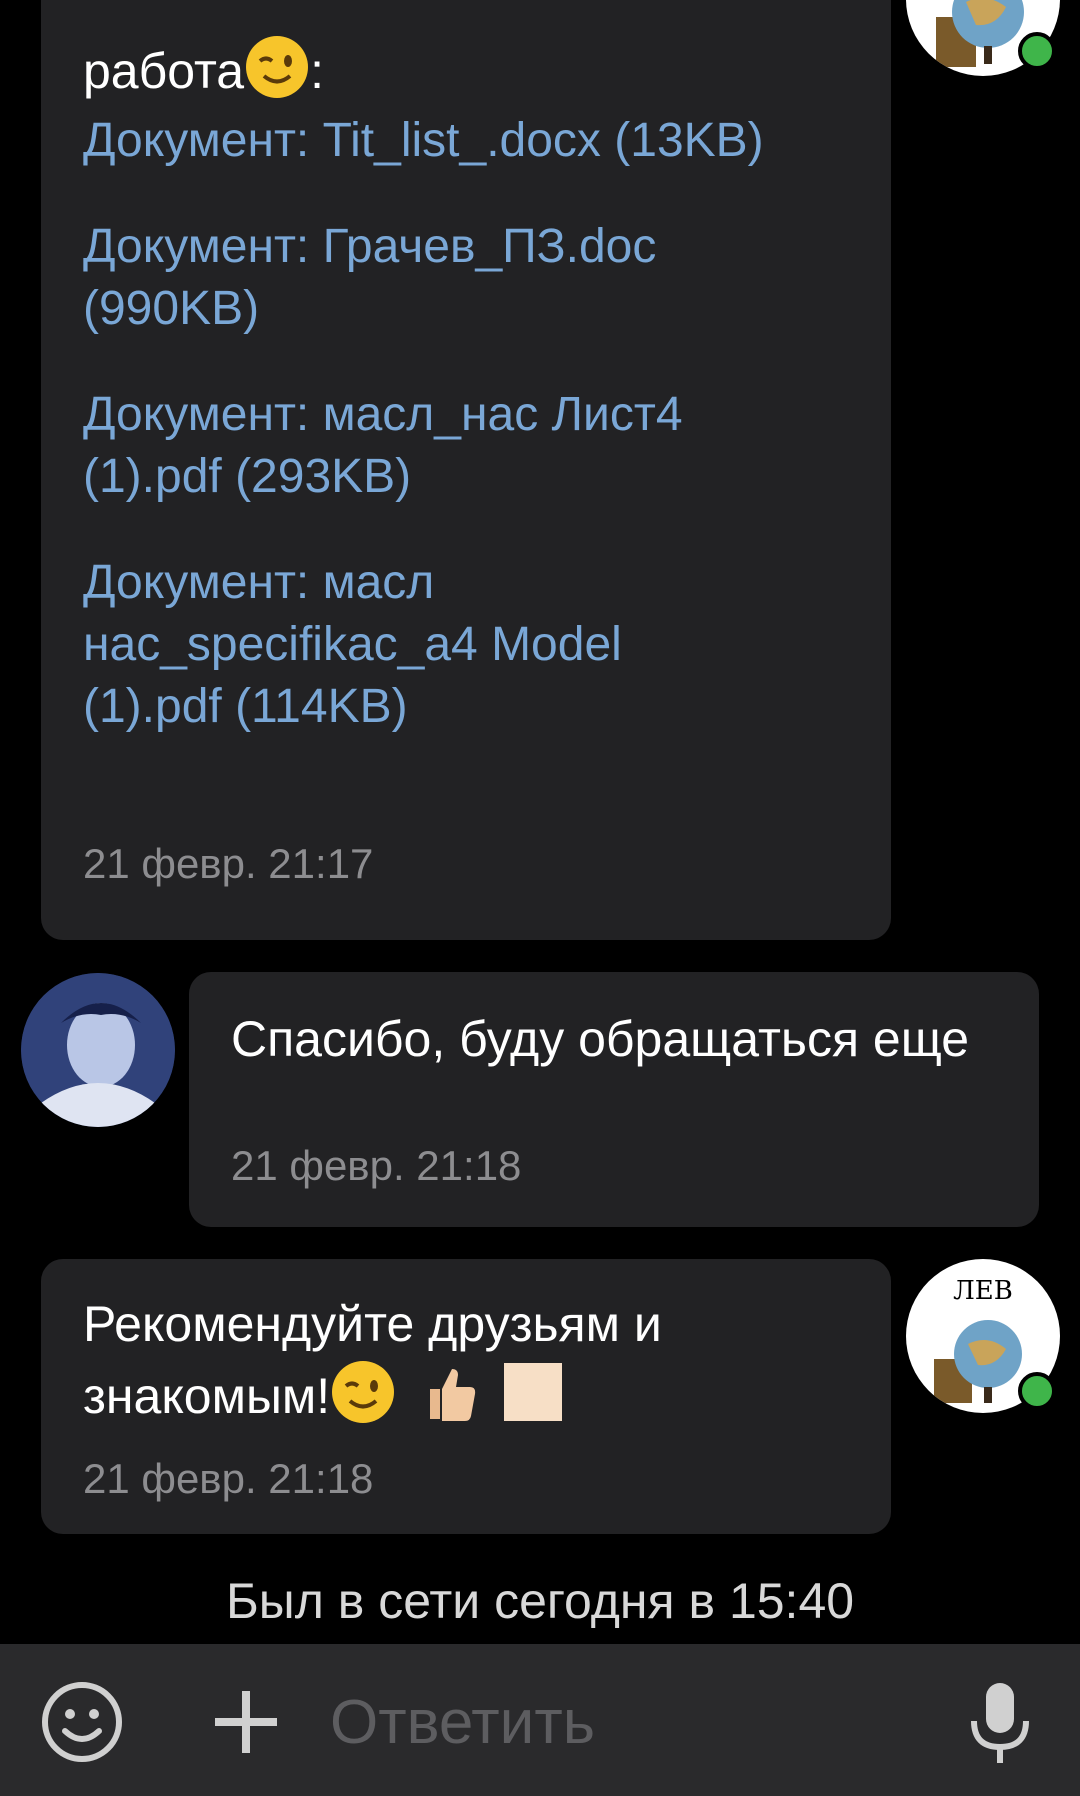 Image resolution: width=1080 pixels, height=1796 pixels. Describe the element at coordinates (449, 1400) in the screenshot. I see `thumbs-up-icon` at that location.